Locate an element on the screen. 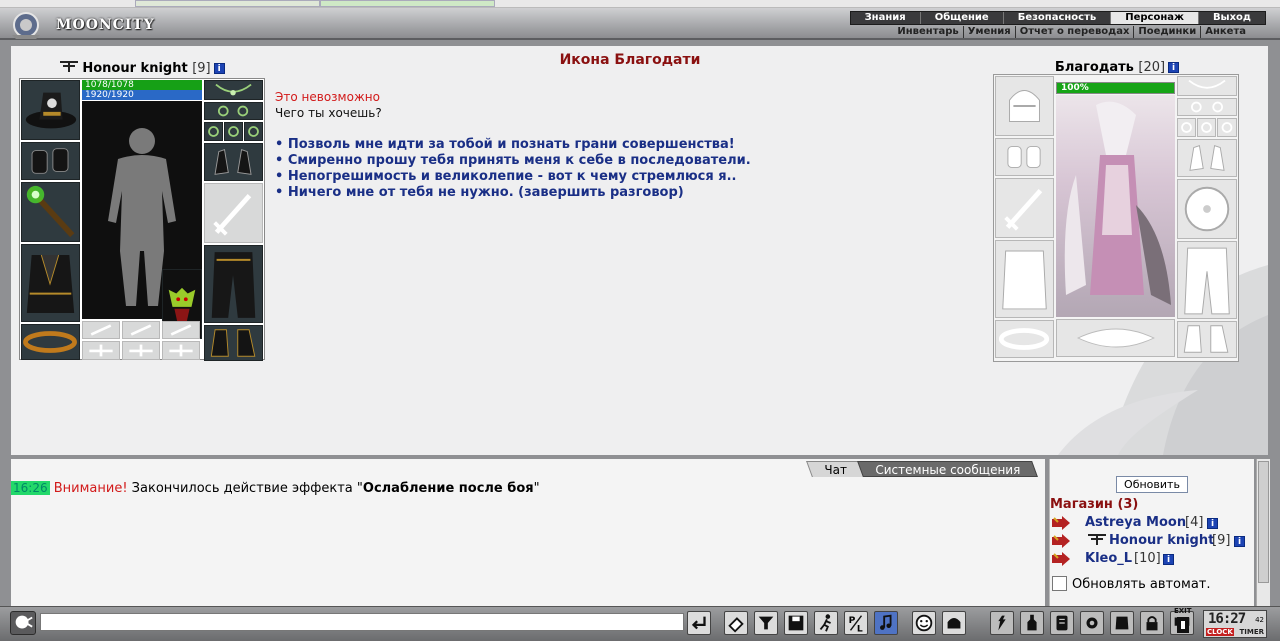 The height and width of the screenshot is (641, 1280). belt-slot is located at coordinates (50, 342).